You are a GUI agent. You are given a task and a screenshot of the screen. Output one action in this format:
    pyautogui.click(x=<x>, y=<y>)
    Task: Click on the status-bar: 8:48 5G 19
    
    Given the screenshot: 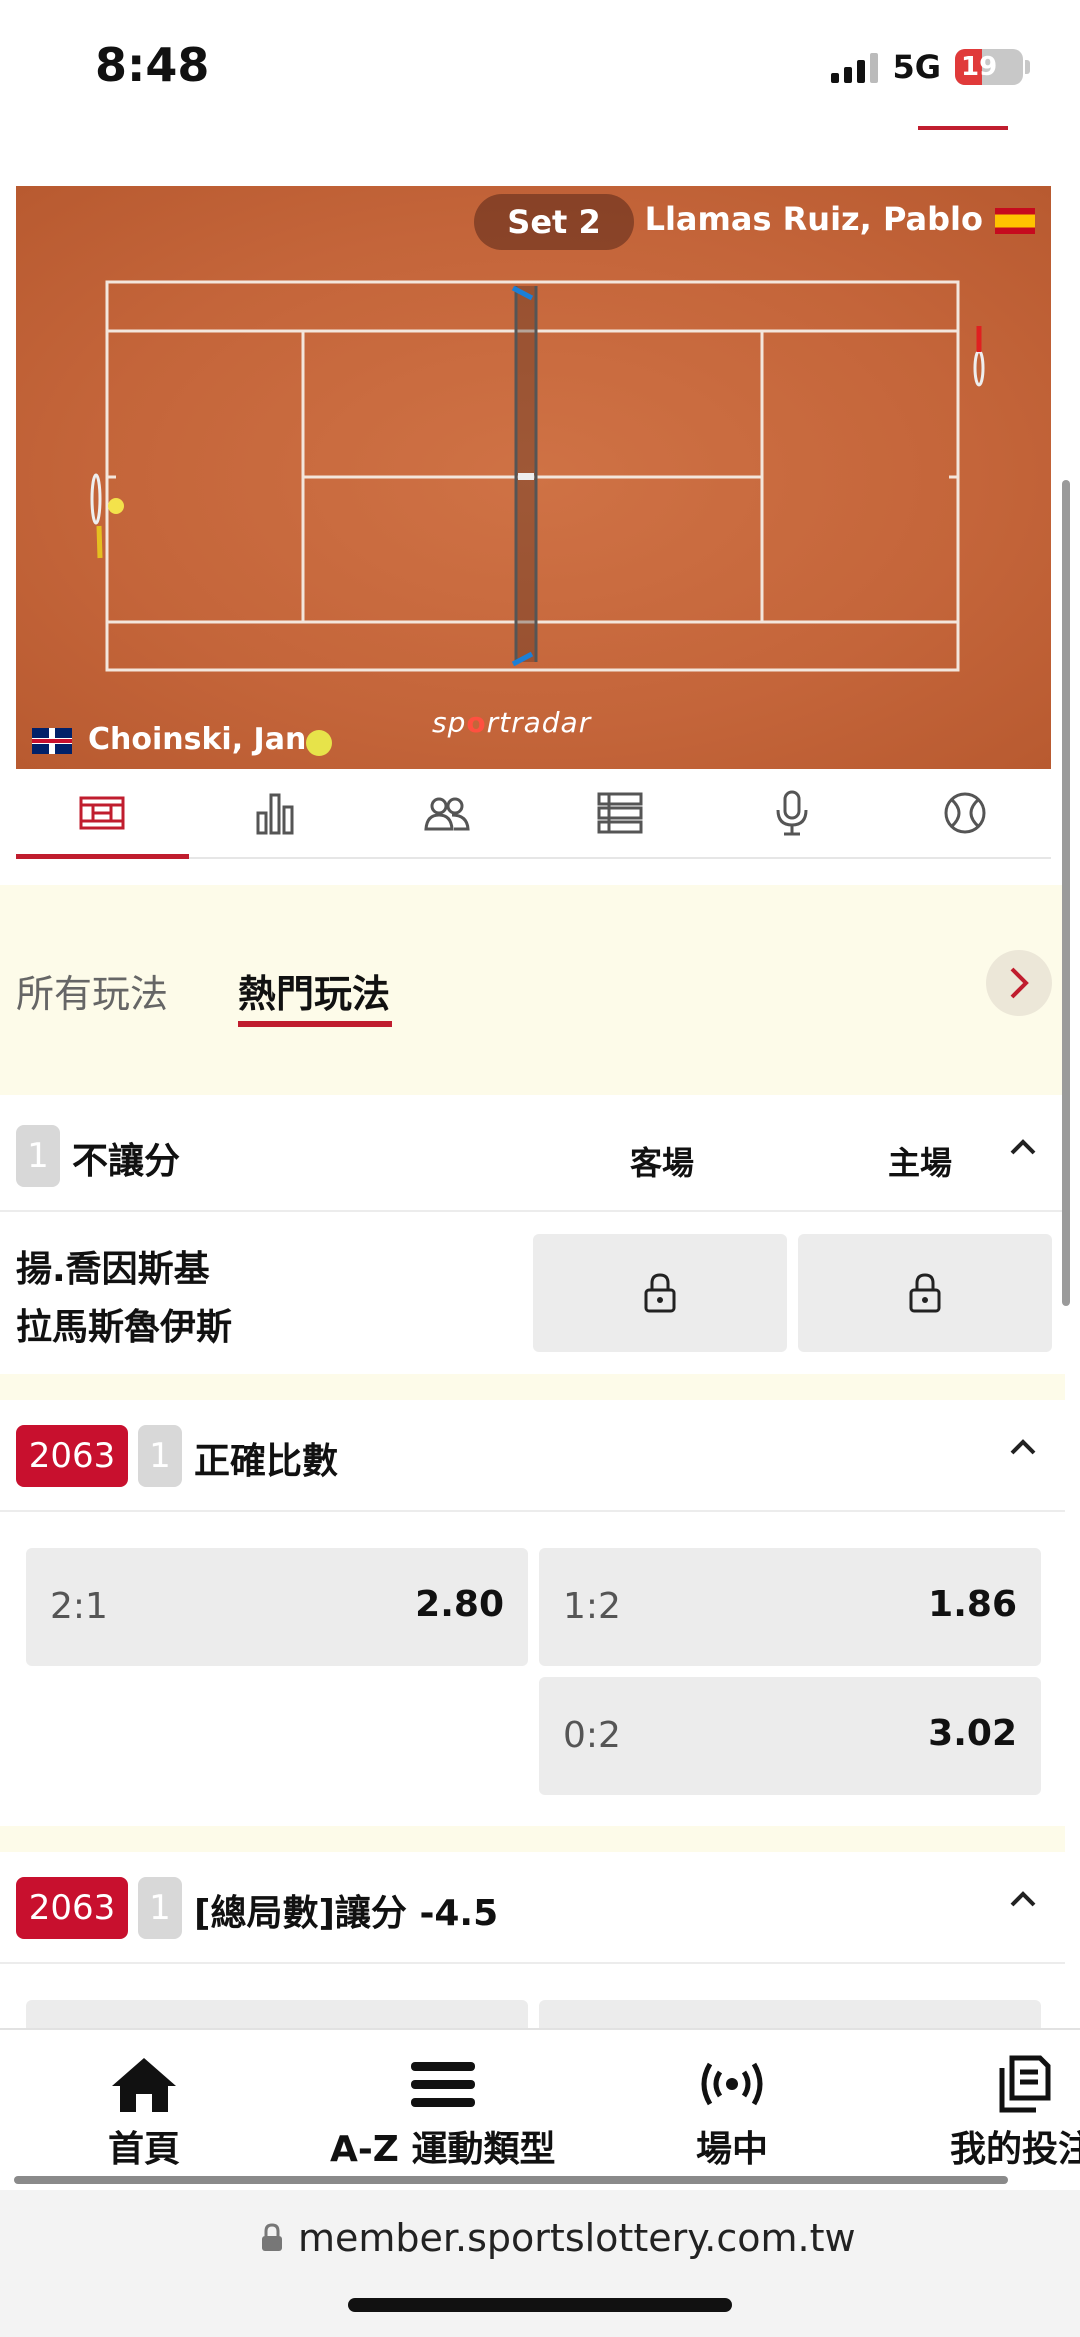 What is the action you would take?
    pyautogui.click(x=540, y=60)
    